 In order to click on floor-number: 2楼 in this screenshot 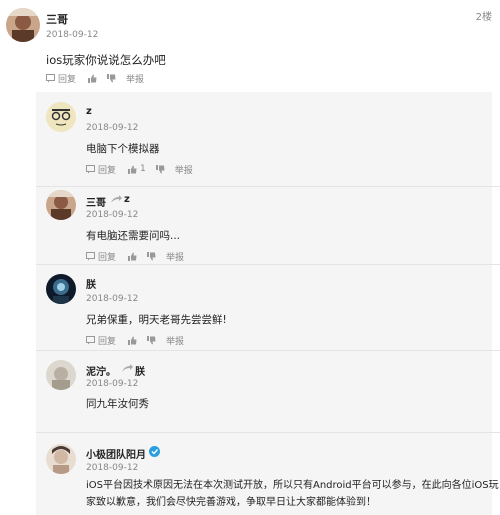, I will do `click(483, 17)`.